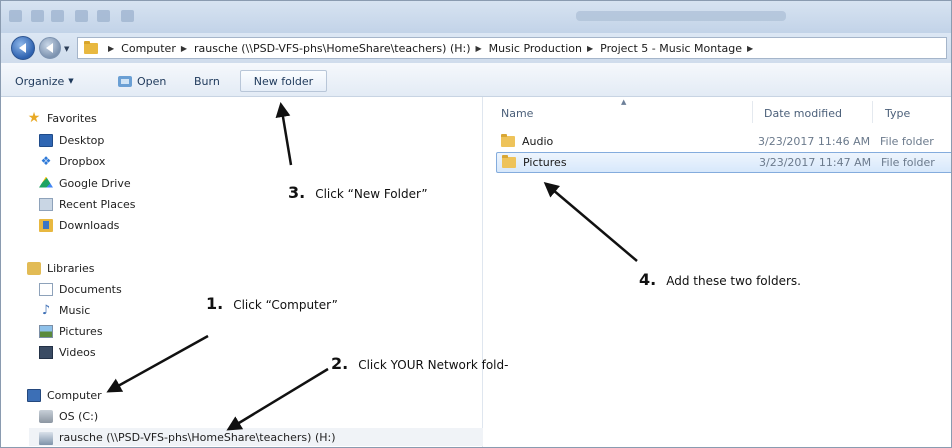 The image size is (952, 448). What do you see at coordinates (71, 81) in the screenshot?
I see `chevron-down-icon: ▼` at bounding box center [71, 81].